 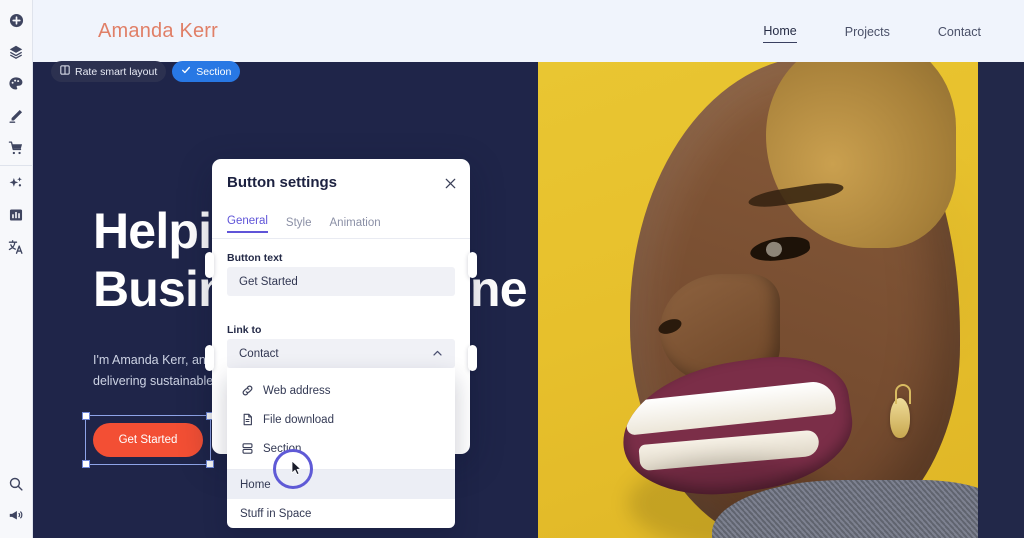 What do you see at coordinates (255, 258) in the screenshot?
I see `button-text-label: Button text` at bounding box center [255, 258].